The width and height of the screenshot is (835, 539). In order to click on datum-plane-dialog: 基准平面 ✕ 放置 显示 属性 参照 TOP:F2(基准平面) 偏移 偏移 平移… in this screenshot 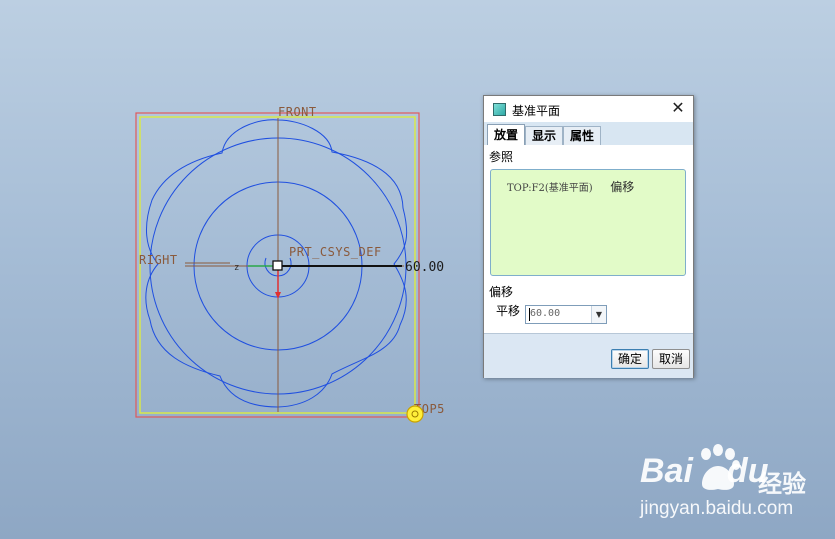, I will do `click(588, 236)`.